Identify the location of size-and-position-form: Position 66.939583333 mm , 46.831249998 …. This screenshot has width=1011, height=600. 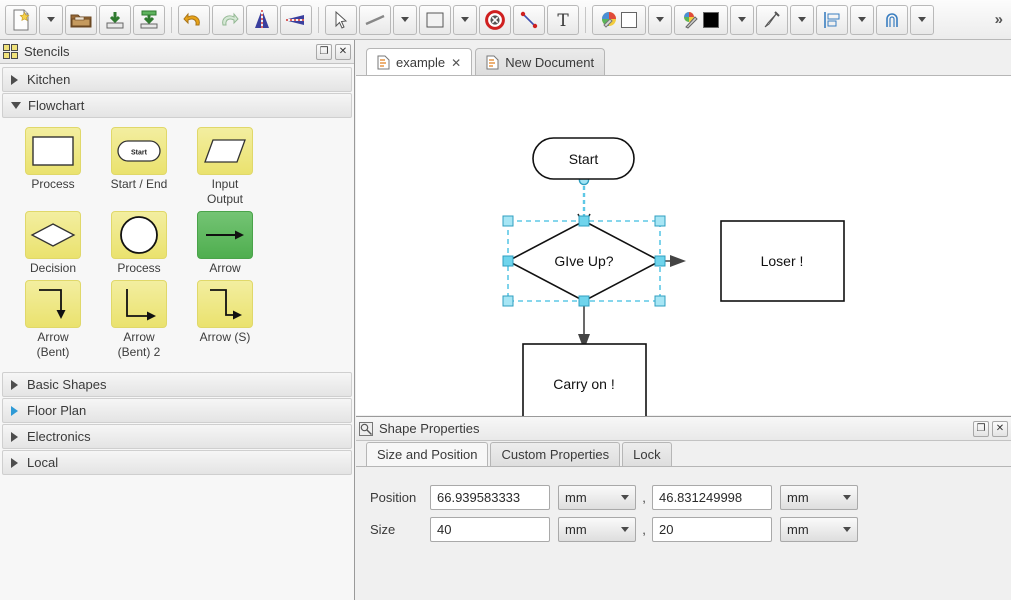
(683, 506).